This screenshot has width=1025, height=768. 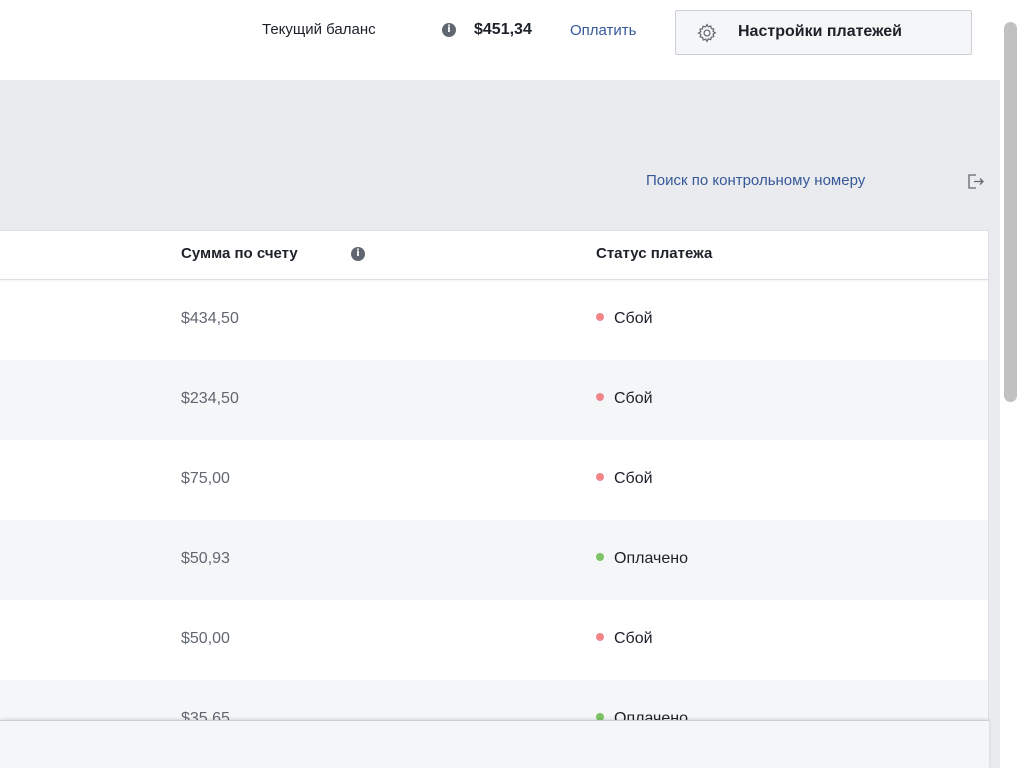 I want to click on column-header-status: Статус платежа, so click(x=654, y=253).